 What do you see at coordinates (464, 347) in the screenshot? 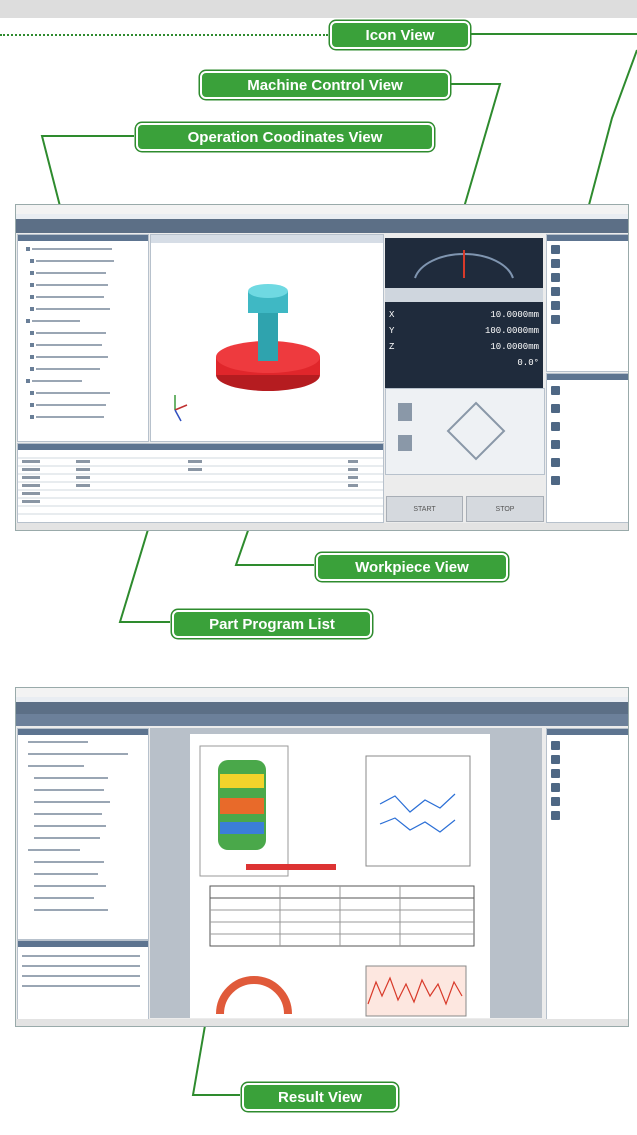
I see `coordinate-row: Z 10.0000mm` at bounding box center [464, 347].